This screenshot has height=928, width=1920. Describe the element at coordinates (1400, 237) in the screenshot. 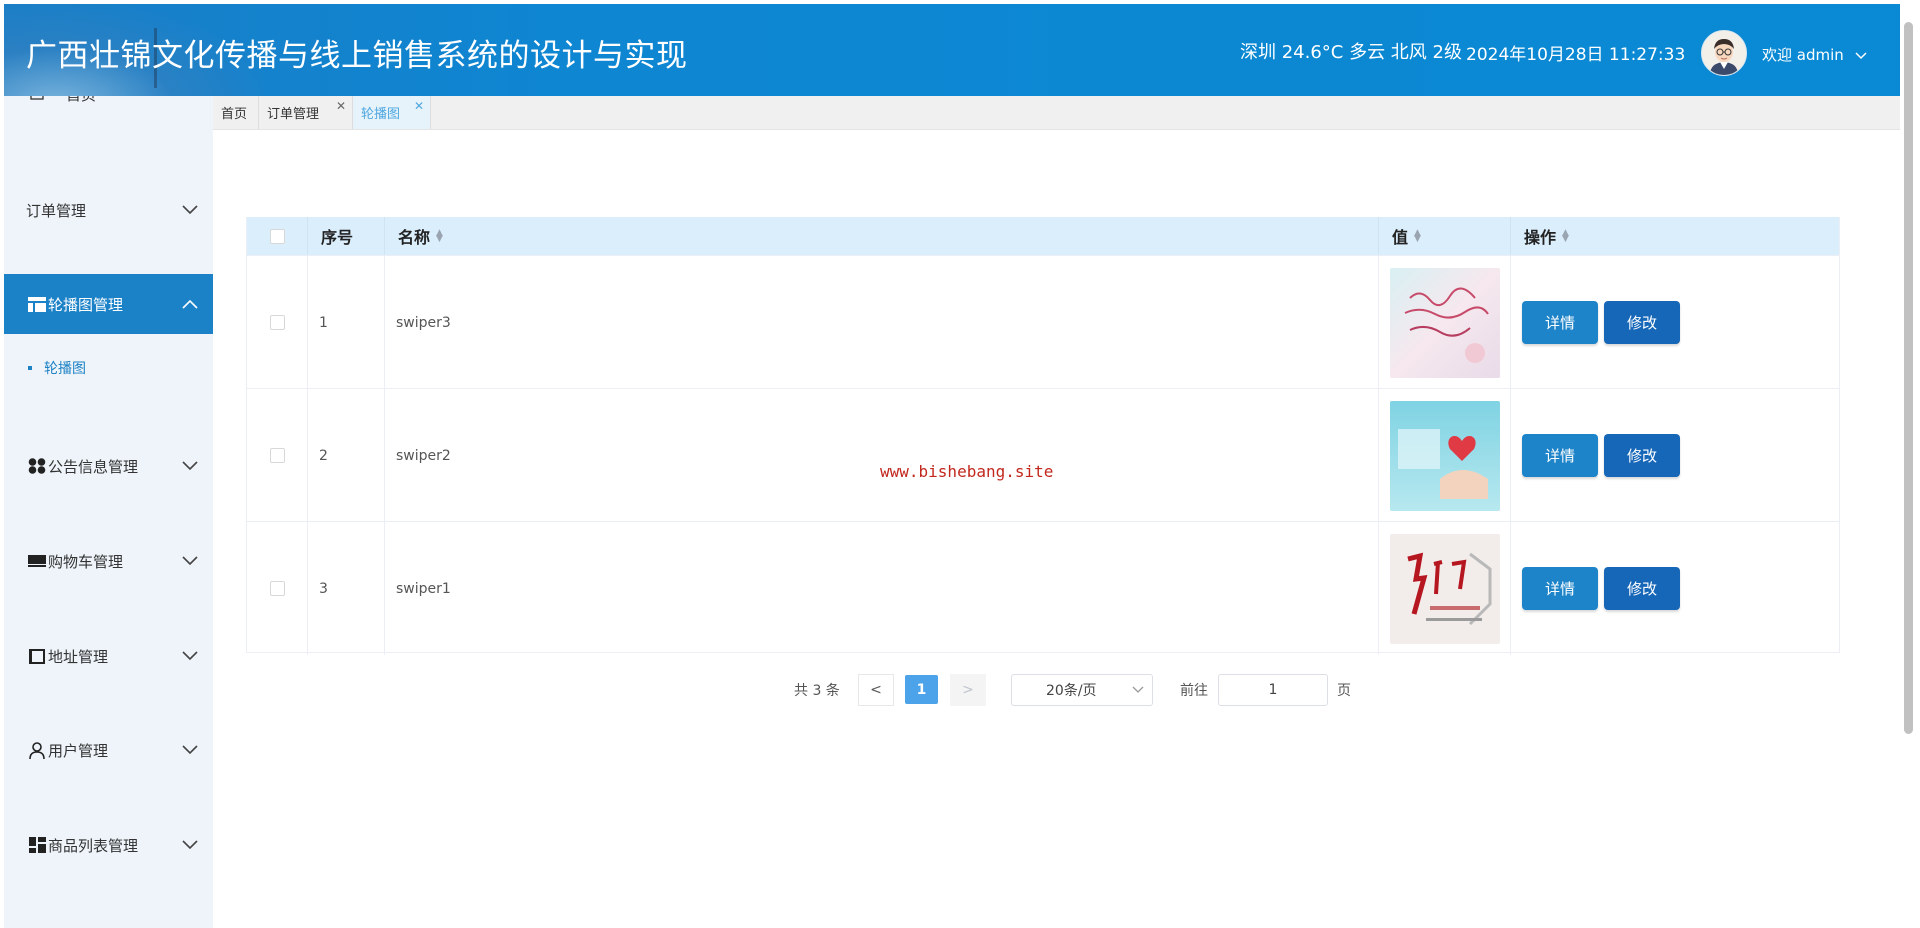

I see `column-label: 值` at that location.